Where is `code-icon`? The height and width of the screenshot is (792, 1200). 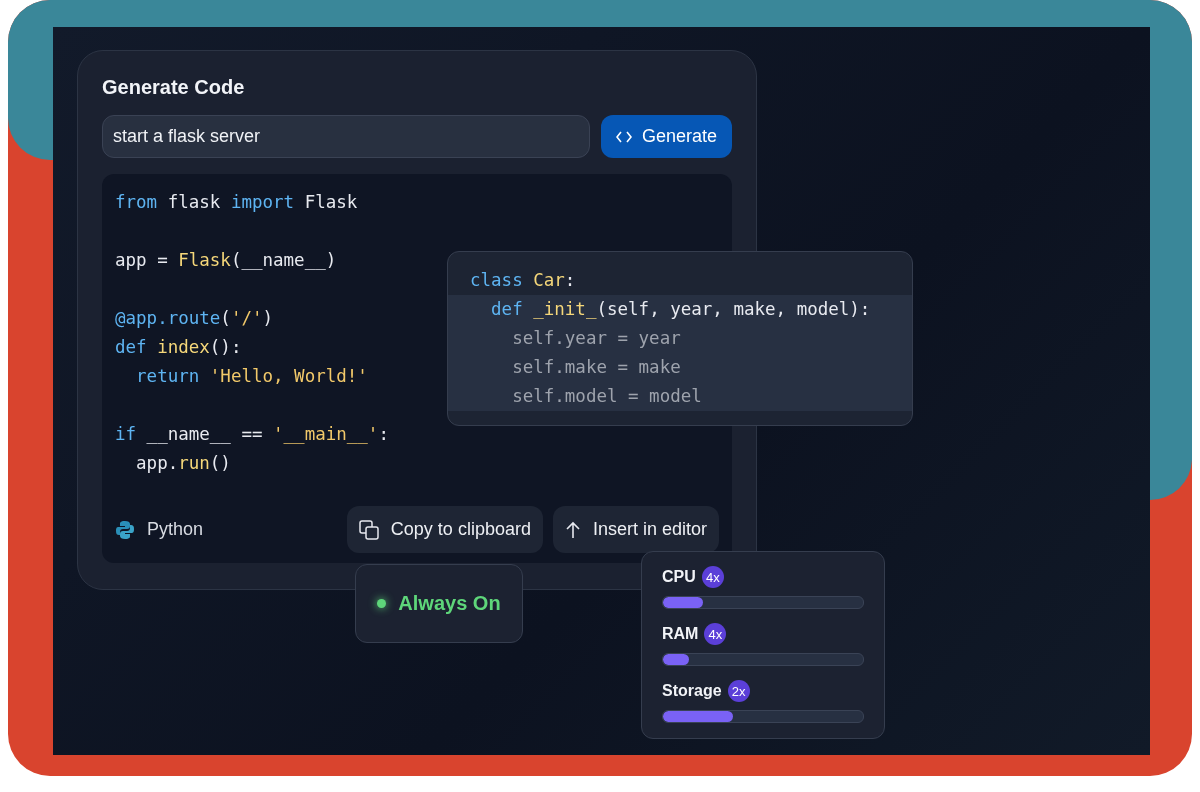
code-icon is located at coordinates (623, 136).